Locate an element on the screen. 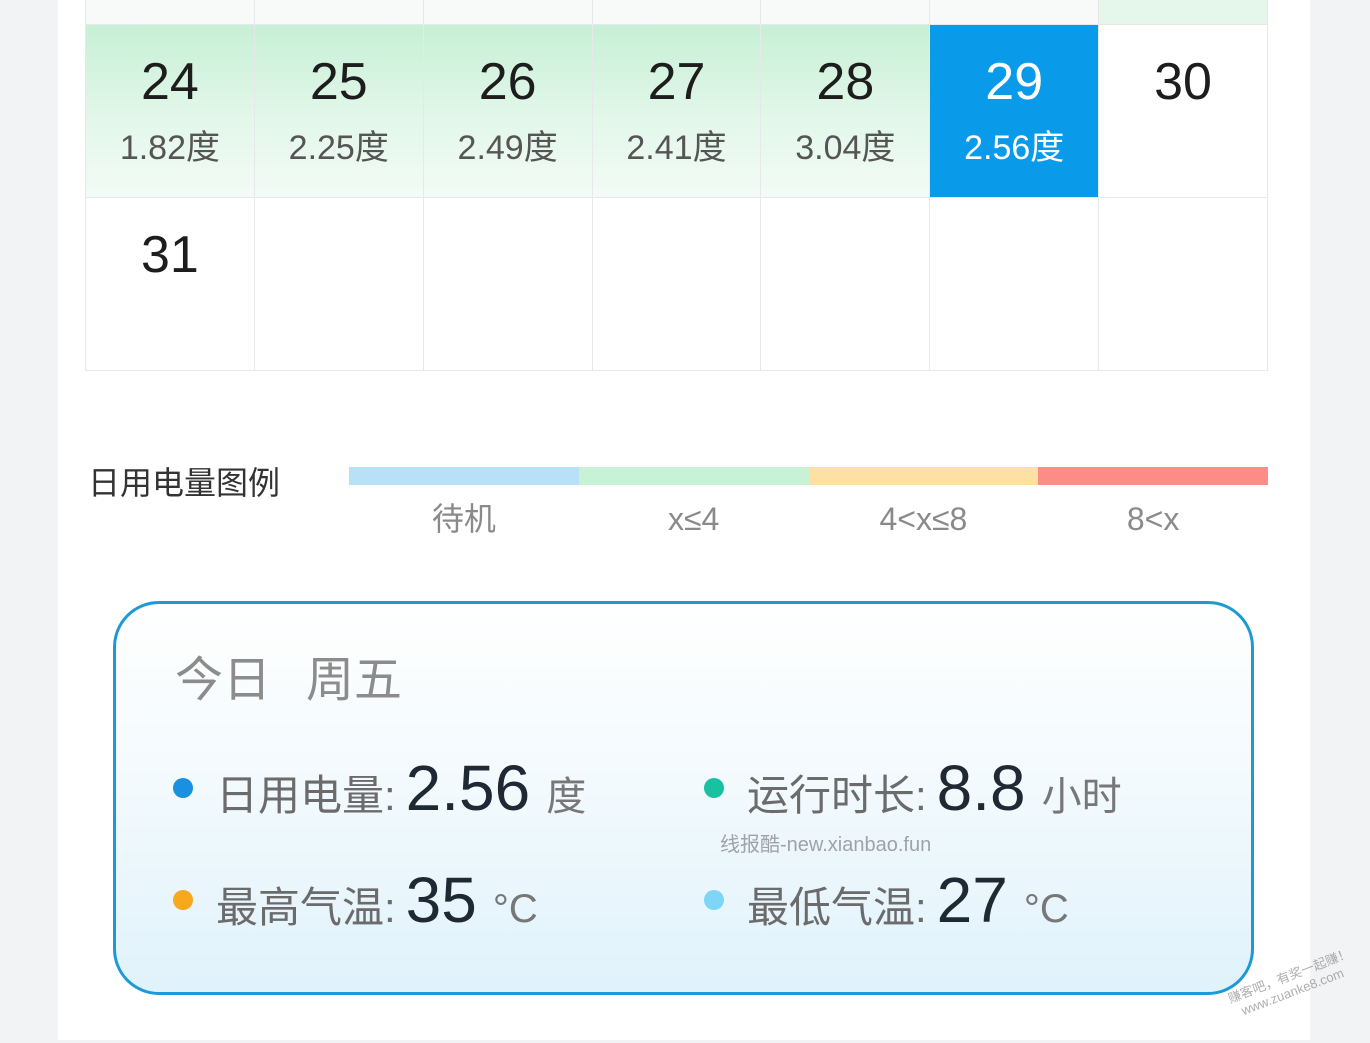 The height and width of the screenshot is (1043, 1370). legend-color-bar is located at coordinates (808, 476).